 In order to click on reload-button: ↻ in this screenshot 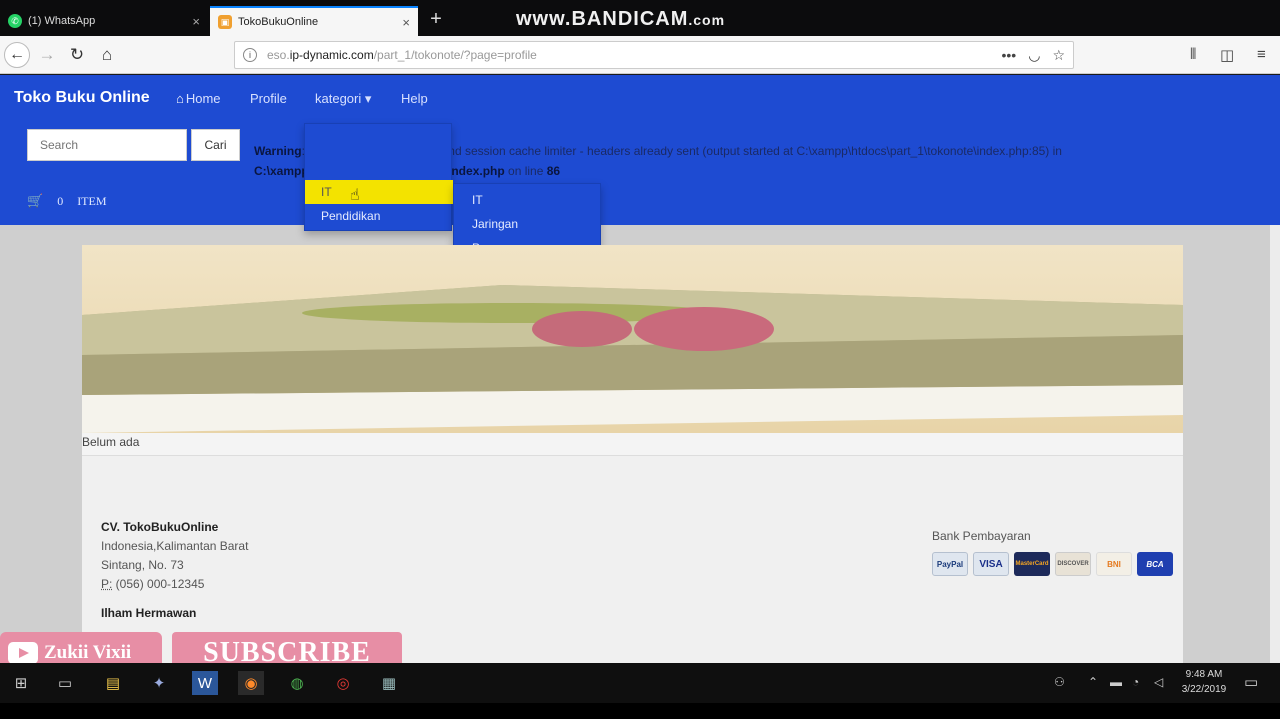, I will do `click(77, 55)`.